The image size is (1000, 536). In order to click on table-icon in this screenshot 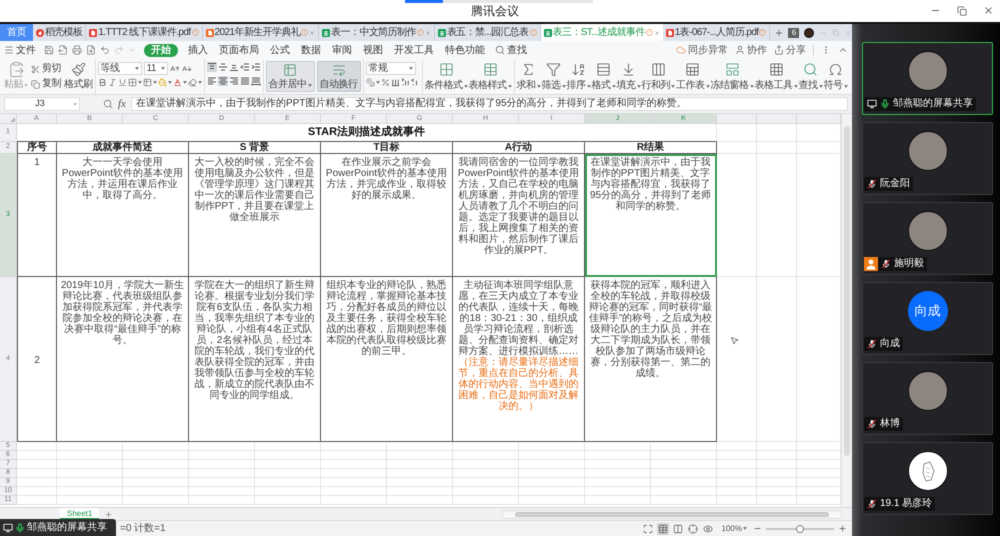, I will do `click(147, 82)`.